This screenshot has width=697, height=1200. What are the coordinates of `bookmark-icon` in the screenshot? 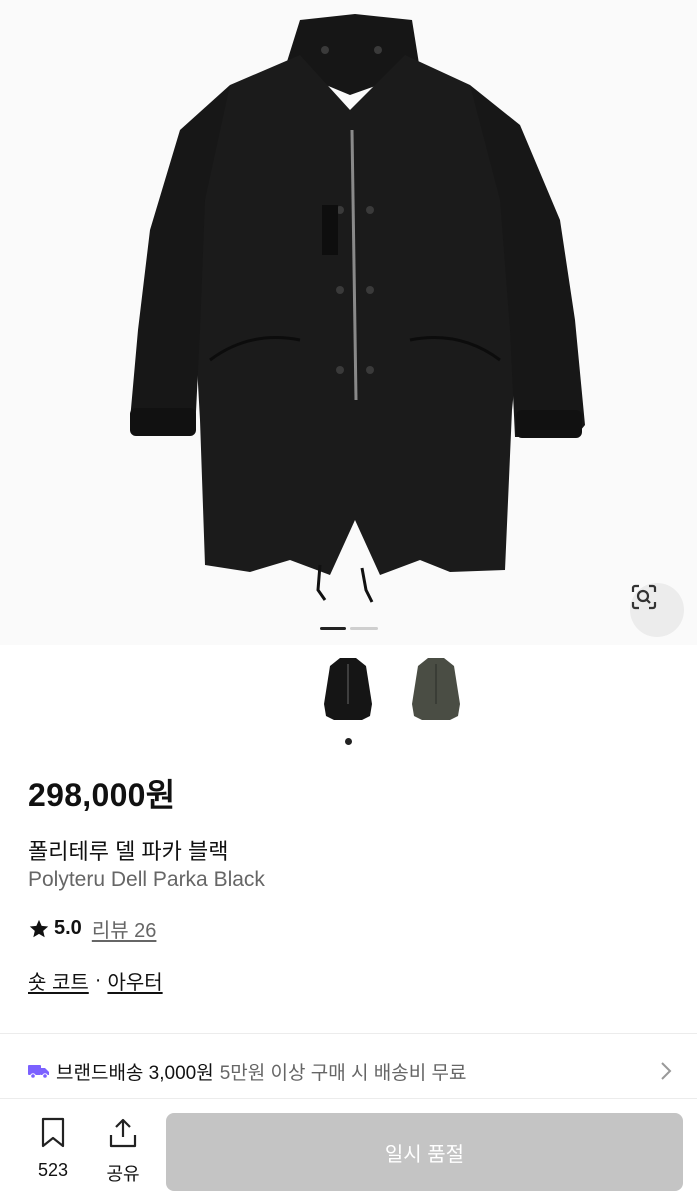 It's located at (53, 1132).